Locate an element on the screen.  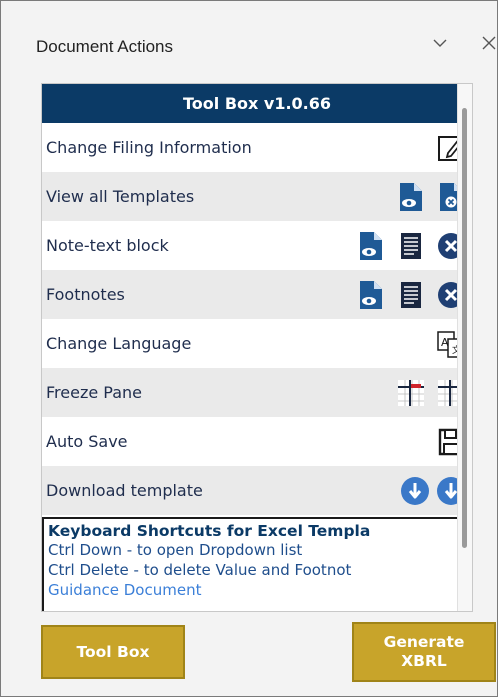
scrollbar-thumb is located at coordinates (464, 328).